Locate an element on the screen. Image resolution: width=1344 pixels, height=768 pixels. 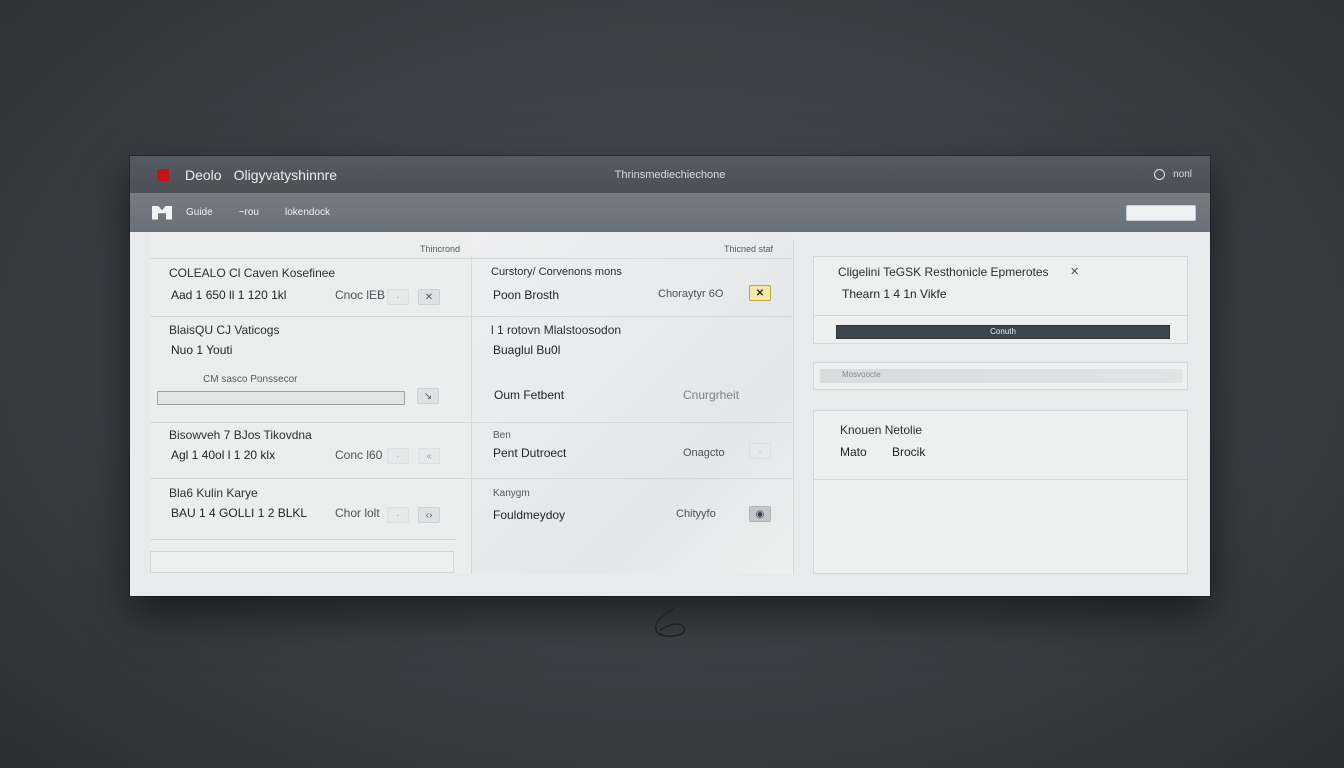
text-field is located at coordinates (281, 398).